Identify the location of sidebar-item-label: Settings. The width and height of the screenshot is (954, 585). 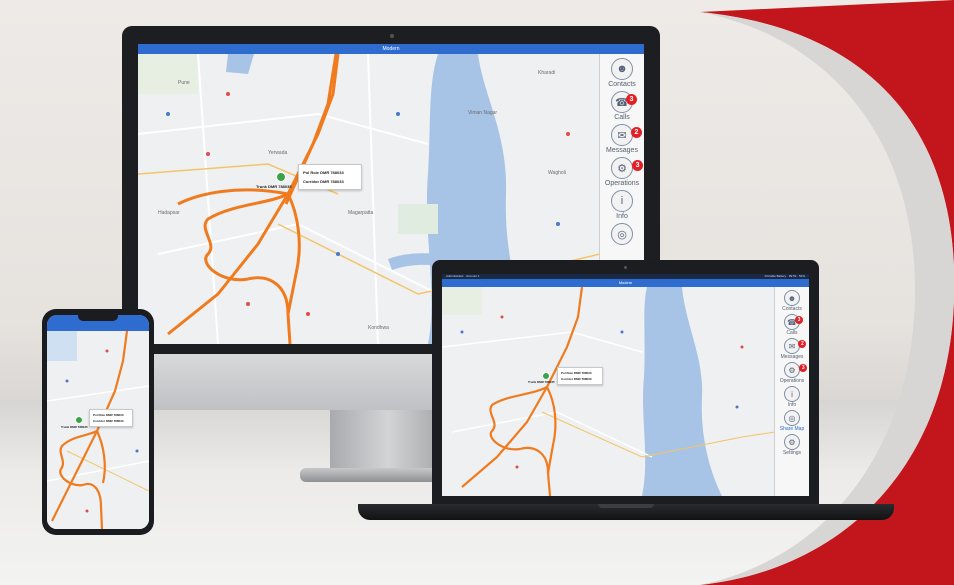
(792, 453).